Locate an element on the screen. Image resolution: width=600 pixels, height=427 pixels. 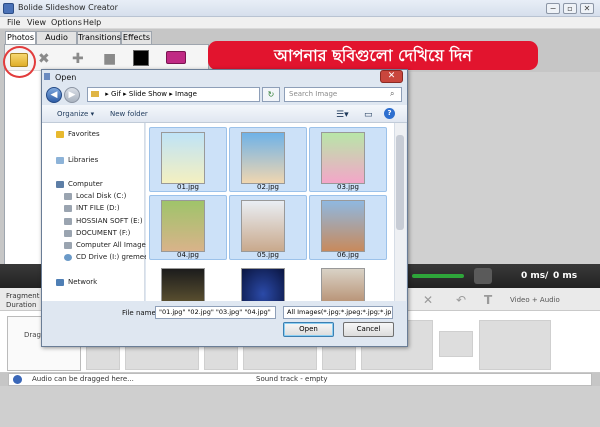
rotate-icon: ↶ is located at coordinates (461, 300).